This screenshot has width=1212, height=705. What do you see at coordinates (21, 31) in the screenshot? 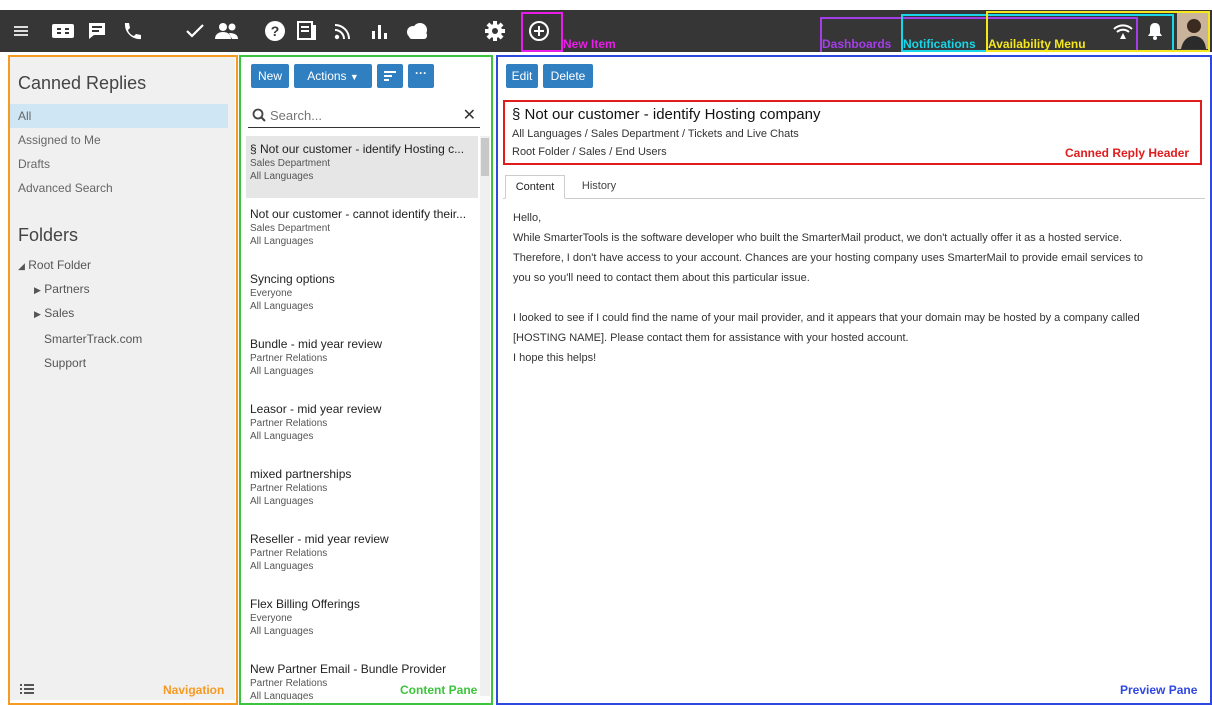
I see `menu-icon` at bounding box center [21, 31].